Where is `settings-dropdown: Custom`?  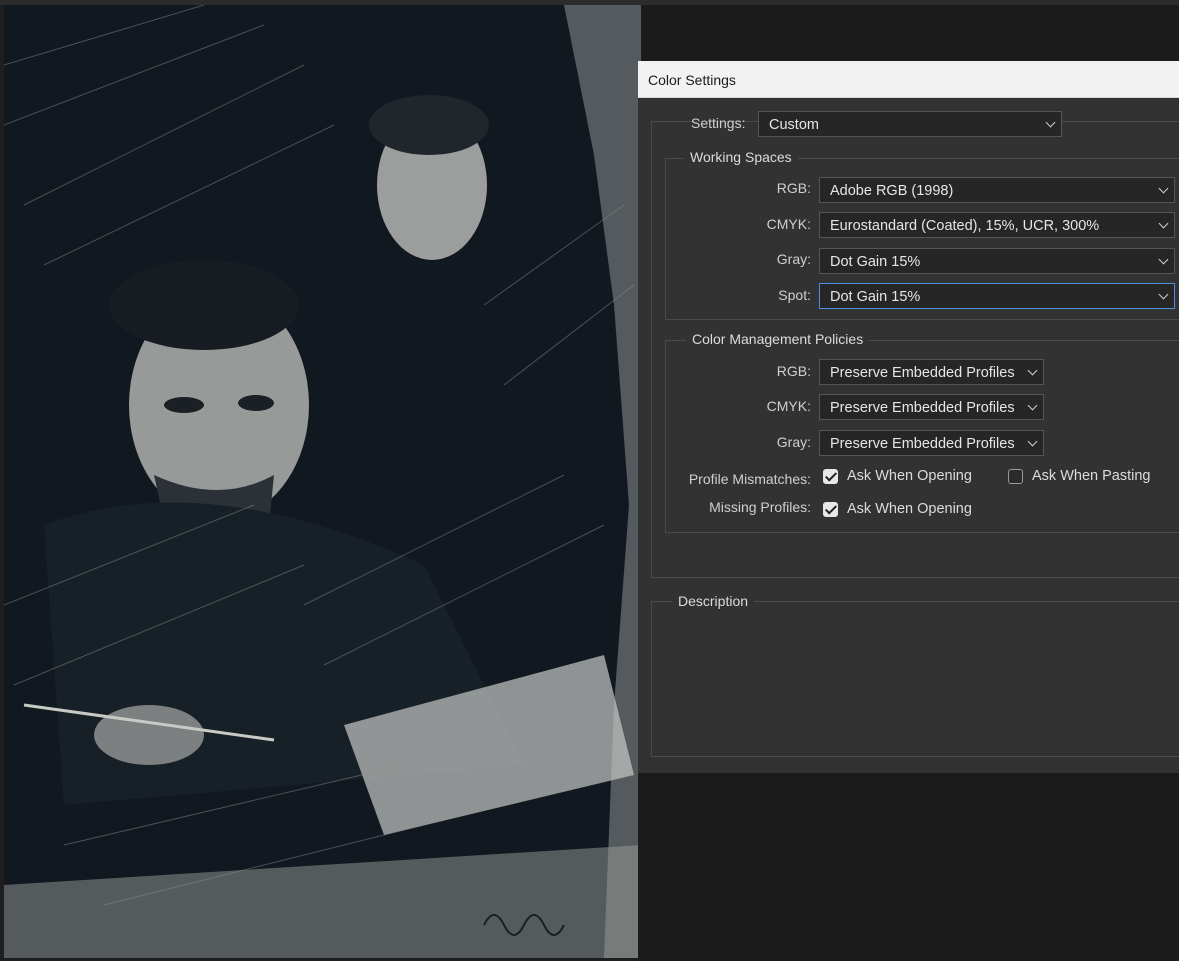 settings-dropdown: Custom is located at coordinates (910, 124).